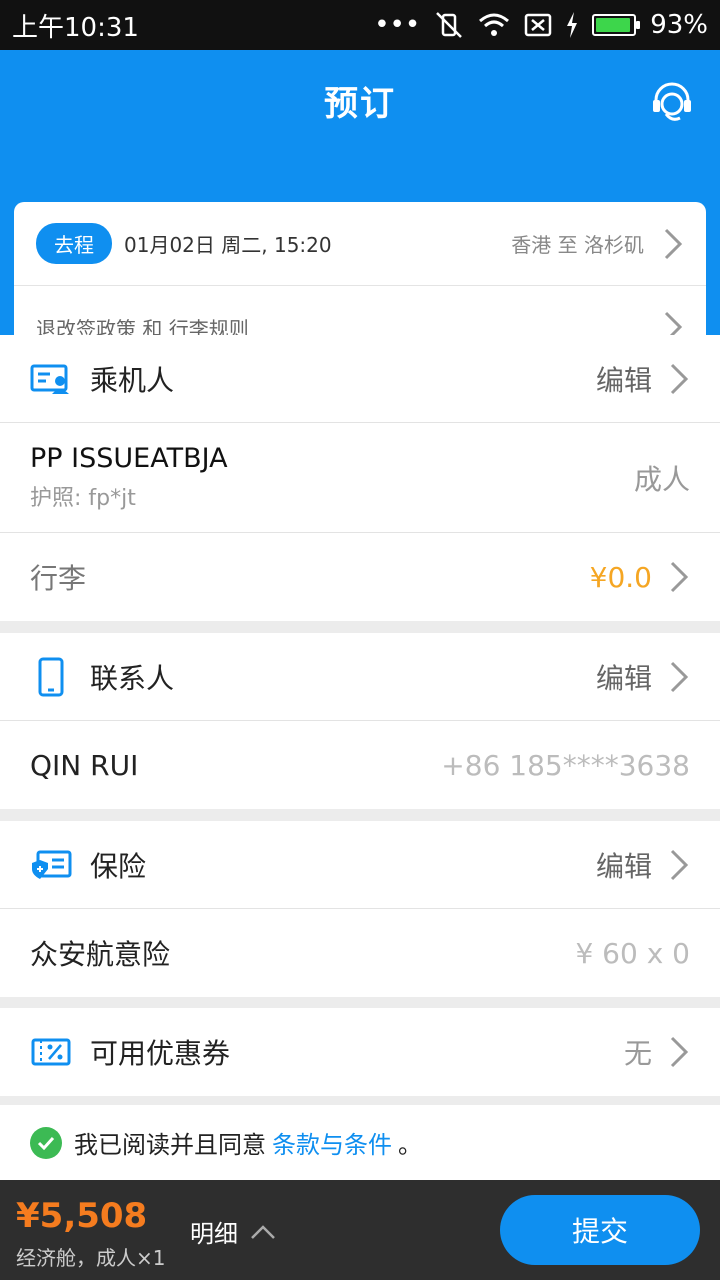  What do you see at coordinates (129, 458) in the screenshot?
I see `passenger-name: PP ISSUEATBJA` at bounding box center [129, 458].